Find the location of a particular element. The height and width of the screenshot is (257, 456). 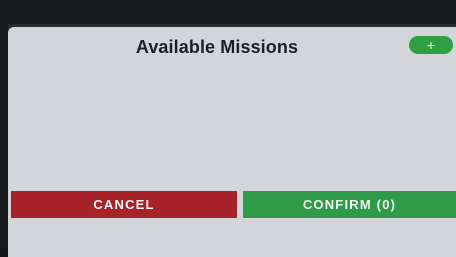

panel-edge is located at coordinates (4, 136).